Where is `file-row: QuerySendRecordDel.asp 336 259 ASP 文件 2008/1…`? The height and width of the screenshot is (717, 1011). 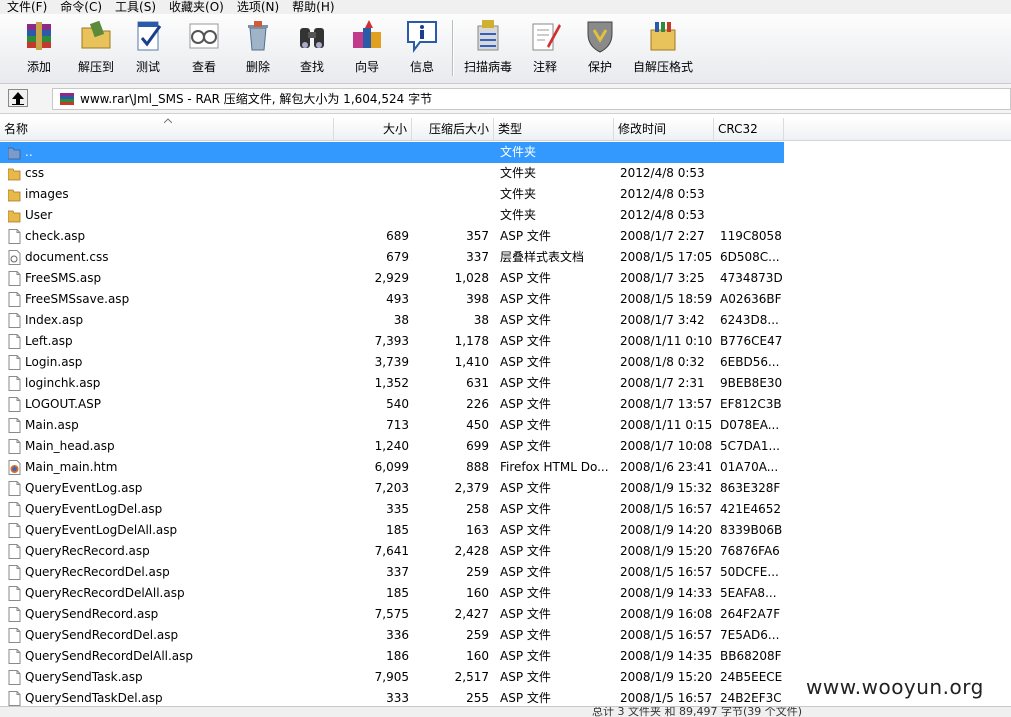 file-row: QuerySendRecordDel.asp 336 259 ASP 文件 2008/1… is located at coordinates (392, 635).